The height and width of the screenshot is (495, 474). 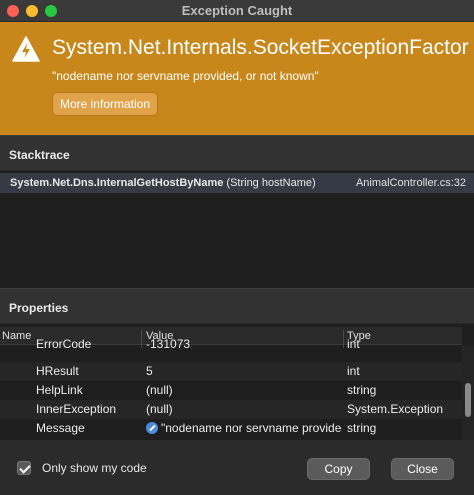 What do you see at coordinates (231, 346) in the screenshot?
I see `table-row: ErrorCode -131073 int` at bounding box center [231, 346].